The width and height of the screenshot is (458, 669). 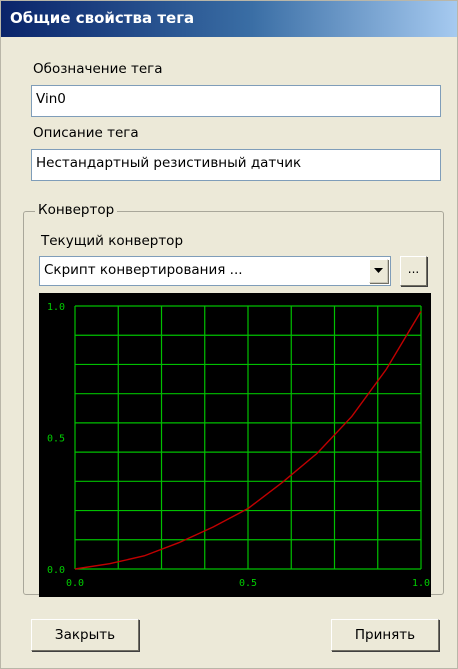 What do you see at coordinates (112, 241) in the screenshot?
I see `current-converter-label: Текущий конвертор` at bounding box center [112, 241].